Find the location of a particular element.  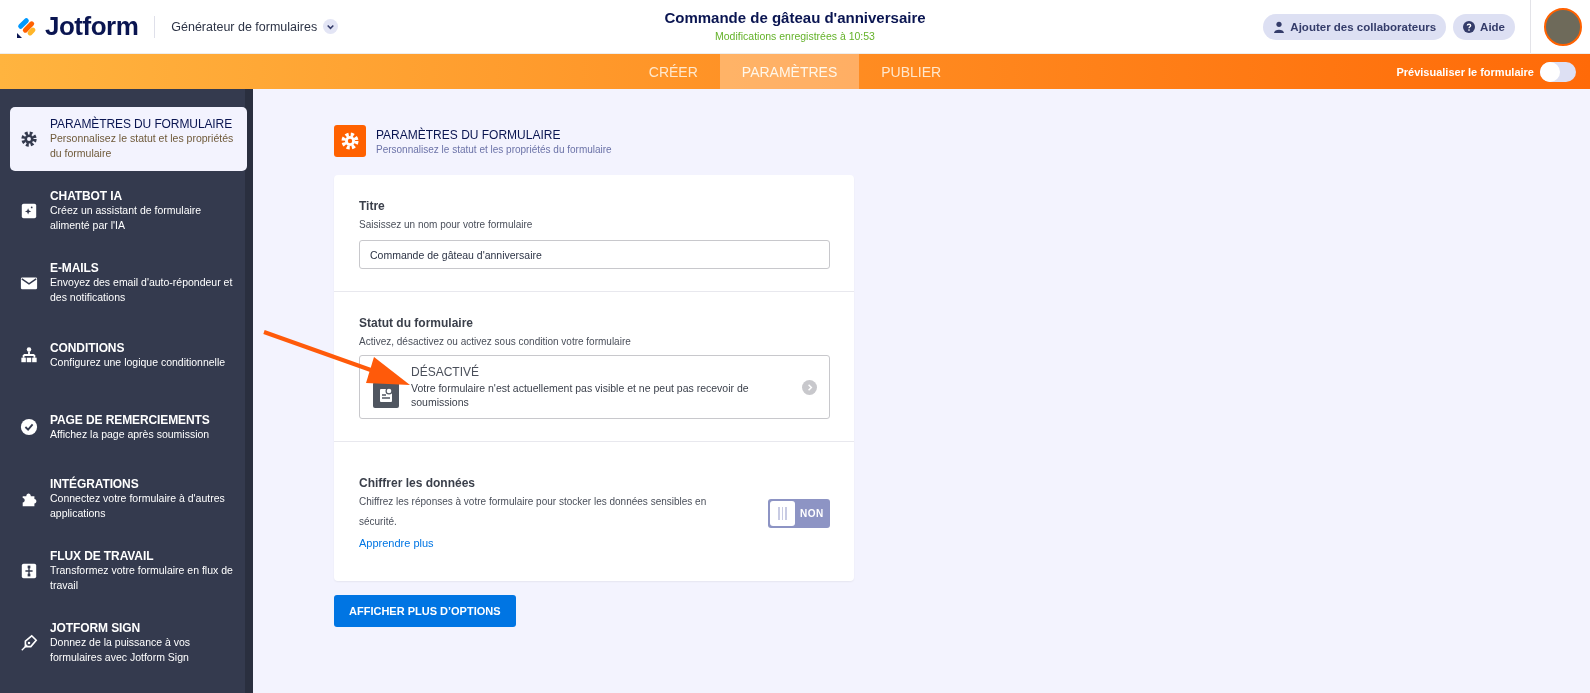

sidebar-item-title: JOTFORM SIGN is located at coordinates (96, 628).